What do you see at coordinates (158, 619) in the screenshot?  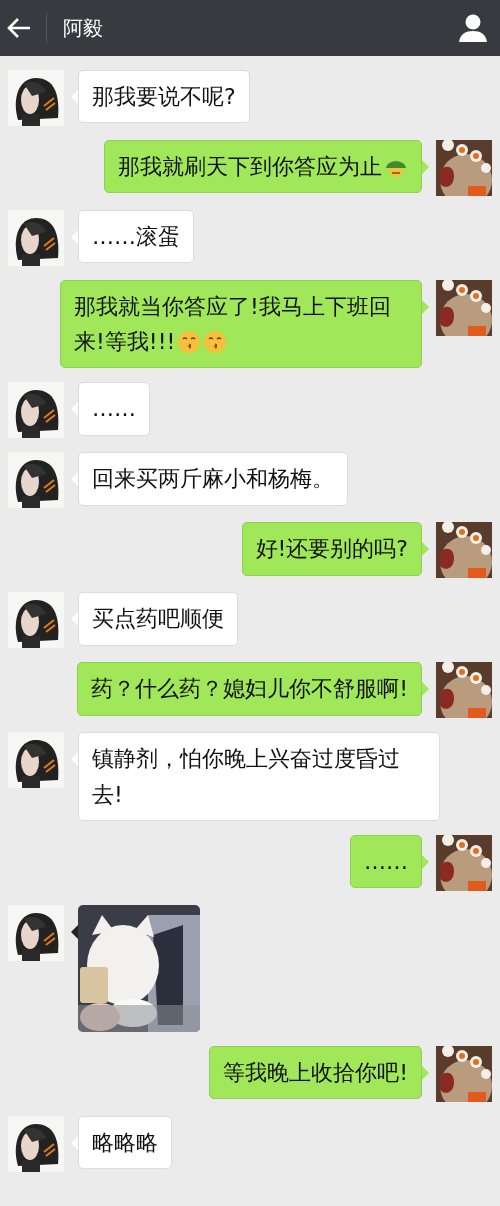 I see `received-message: 买点药吧顺便` at bounding box center [158, 619].